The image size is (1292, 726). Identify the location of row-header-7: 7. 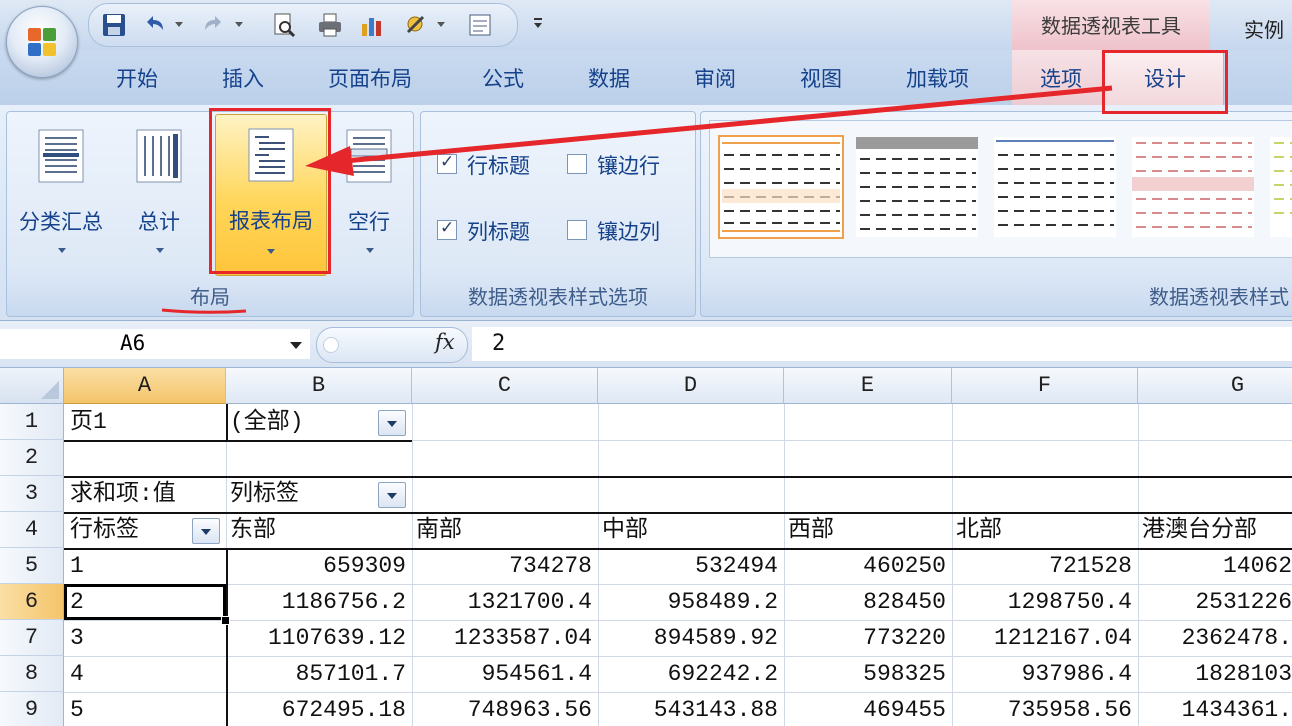
(32, 638).